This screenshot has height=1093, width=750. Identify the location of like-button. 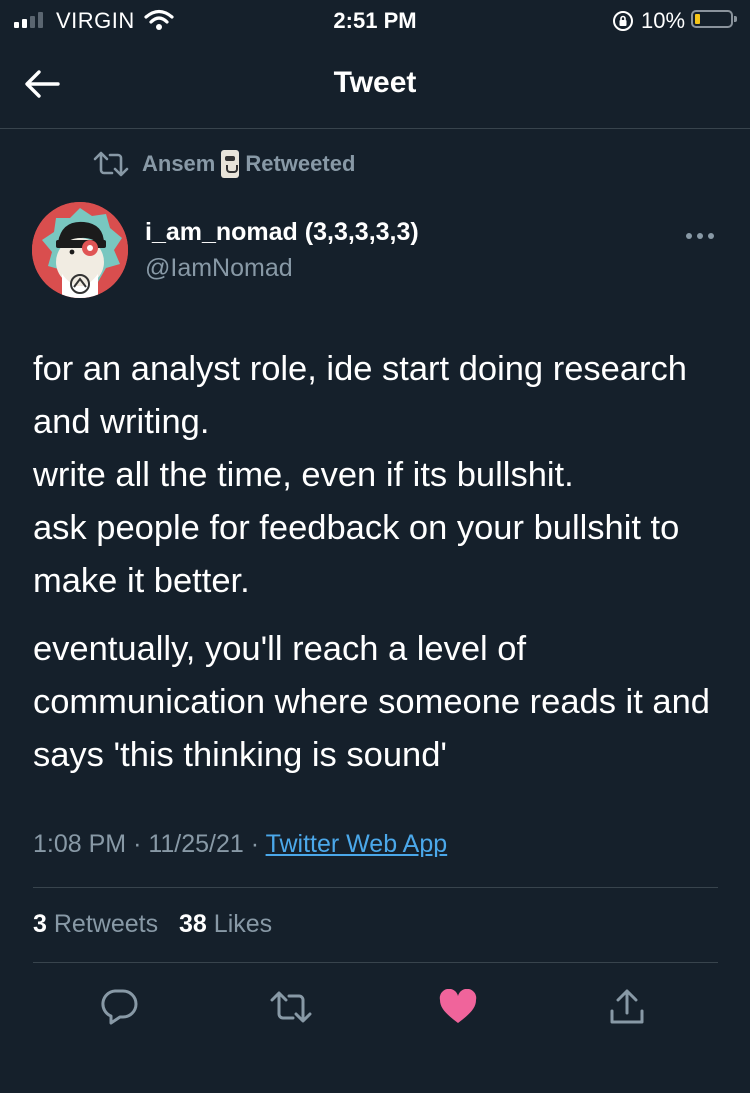
(458, 1007).